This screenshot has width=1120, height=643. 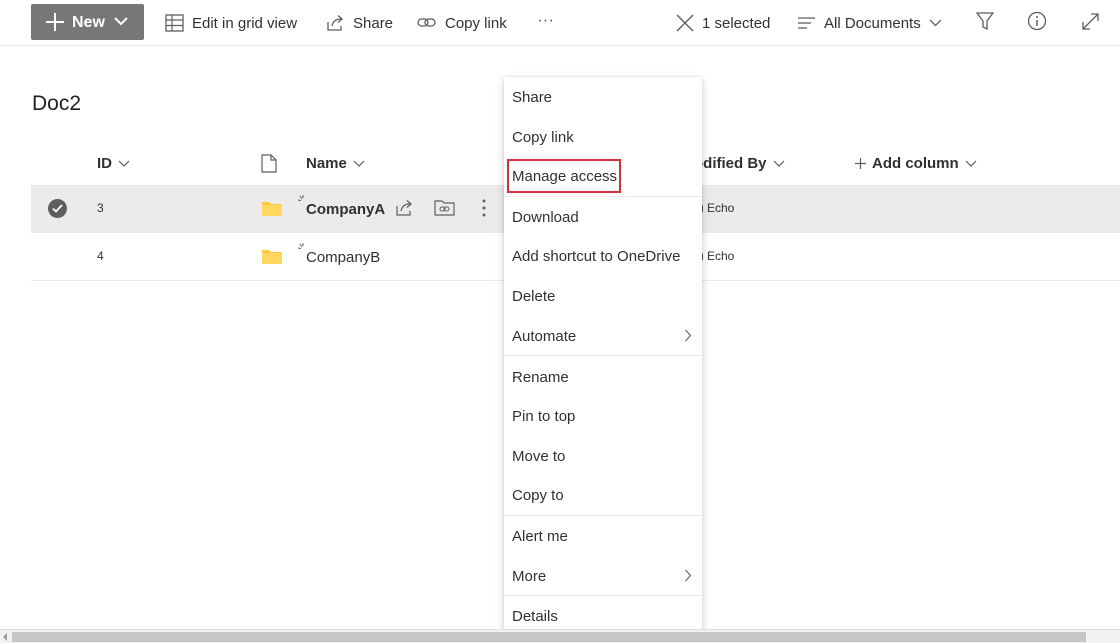 I want to click on horizontal-scrollbar, so click(x=560, y=636).